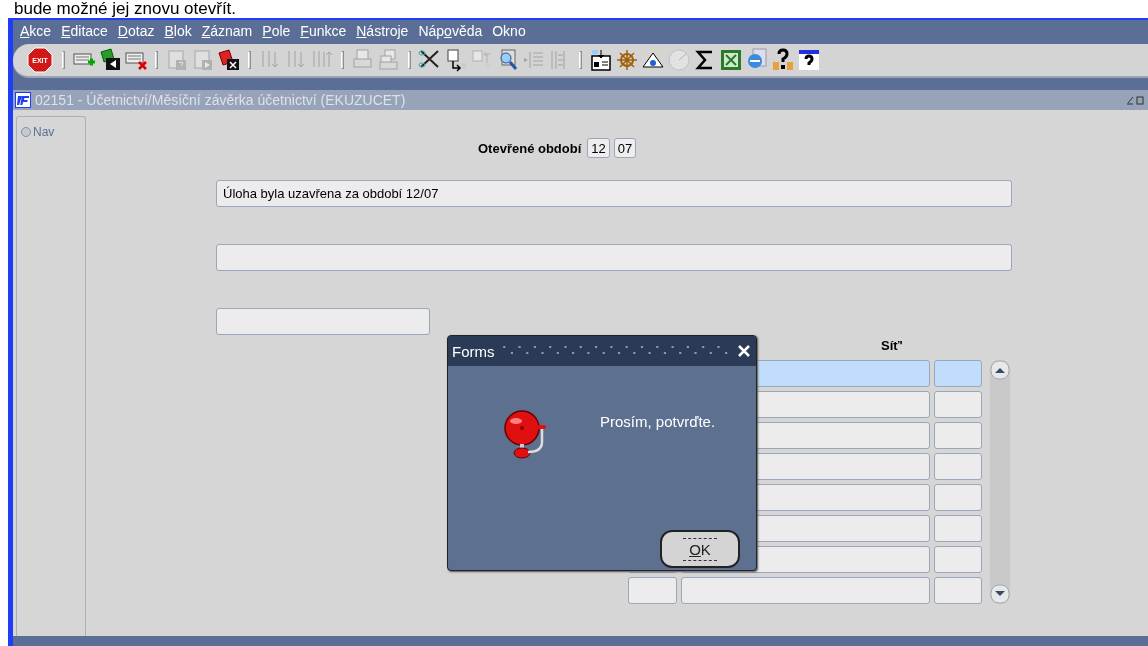  What do you see at coordinates (530, 148) in the screenshot?
I see `period-label: Otevřené období` at bounding box center [530, 148].